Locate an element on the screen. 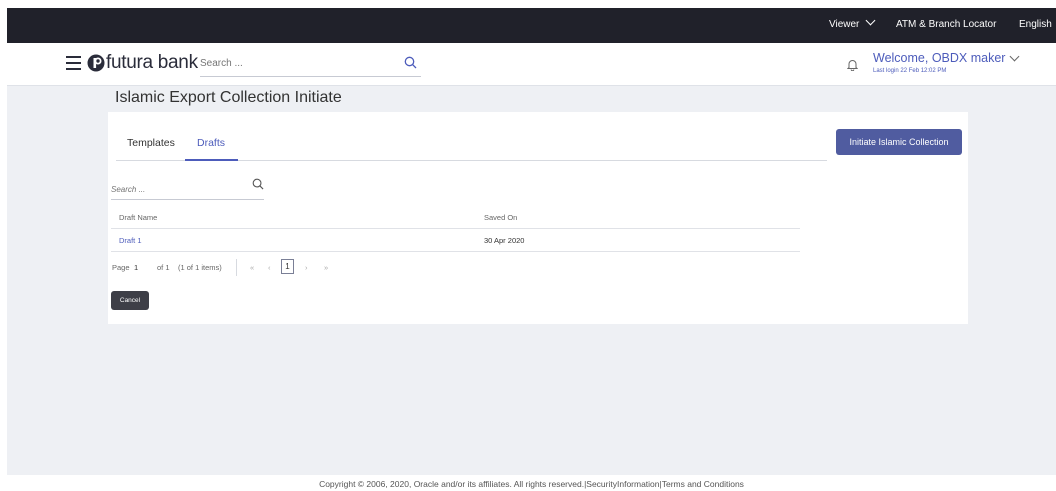 This screenshot has height=491, width=1056. saved-on-value: 30 Apr 2020 is located at coordinates (504, 240).